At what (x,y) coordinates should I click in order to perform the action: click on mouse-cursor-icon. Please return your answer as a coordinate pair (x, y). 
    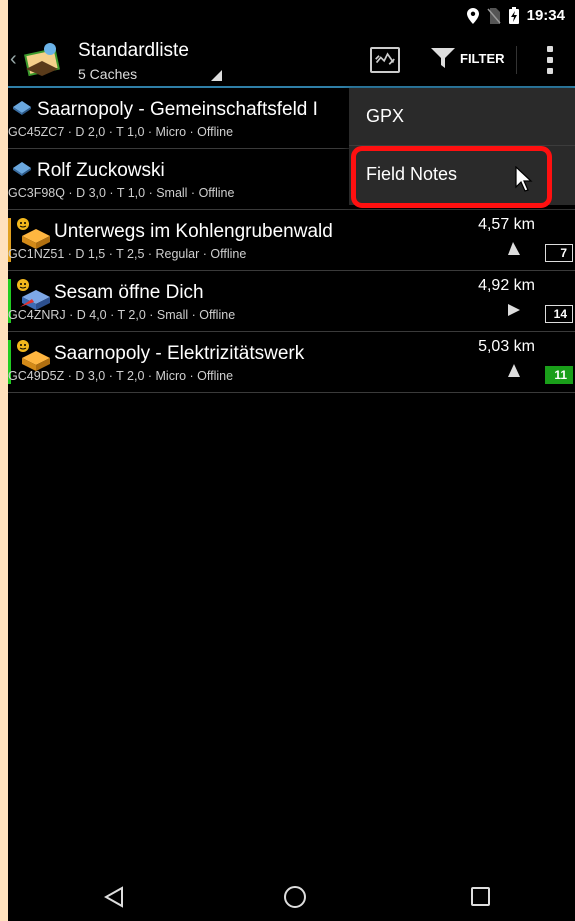
    Looking at the image, I should click on (524, 179).